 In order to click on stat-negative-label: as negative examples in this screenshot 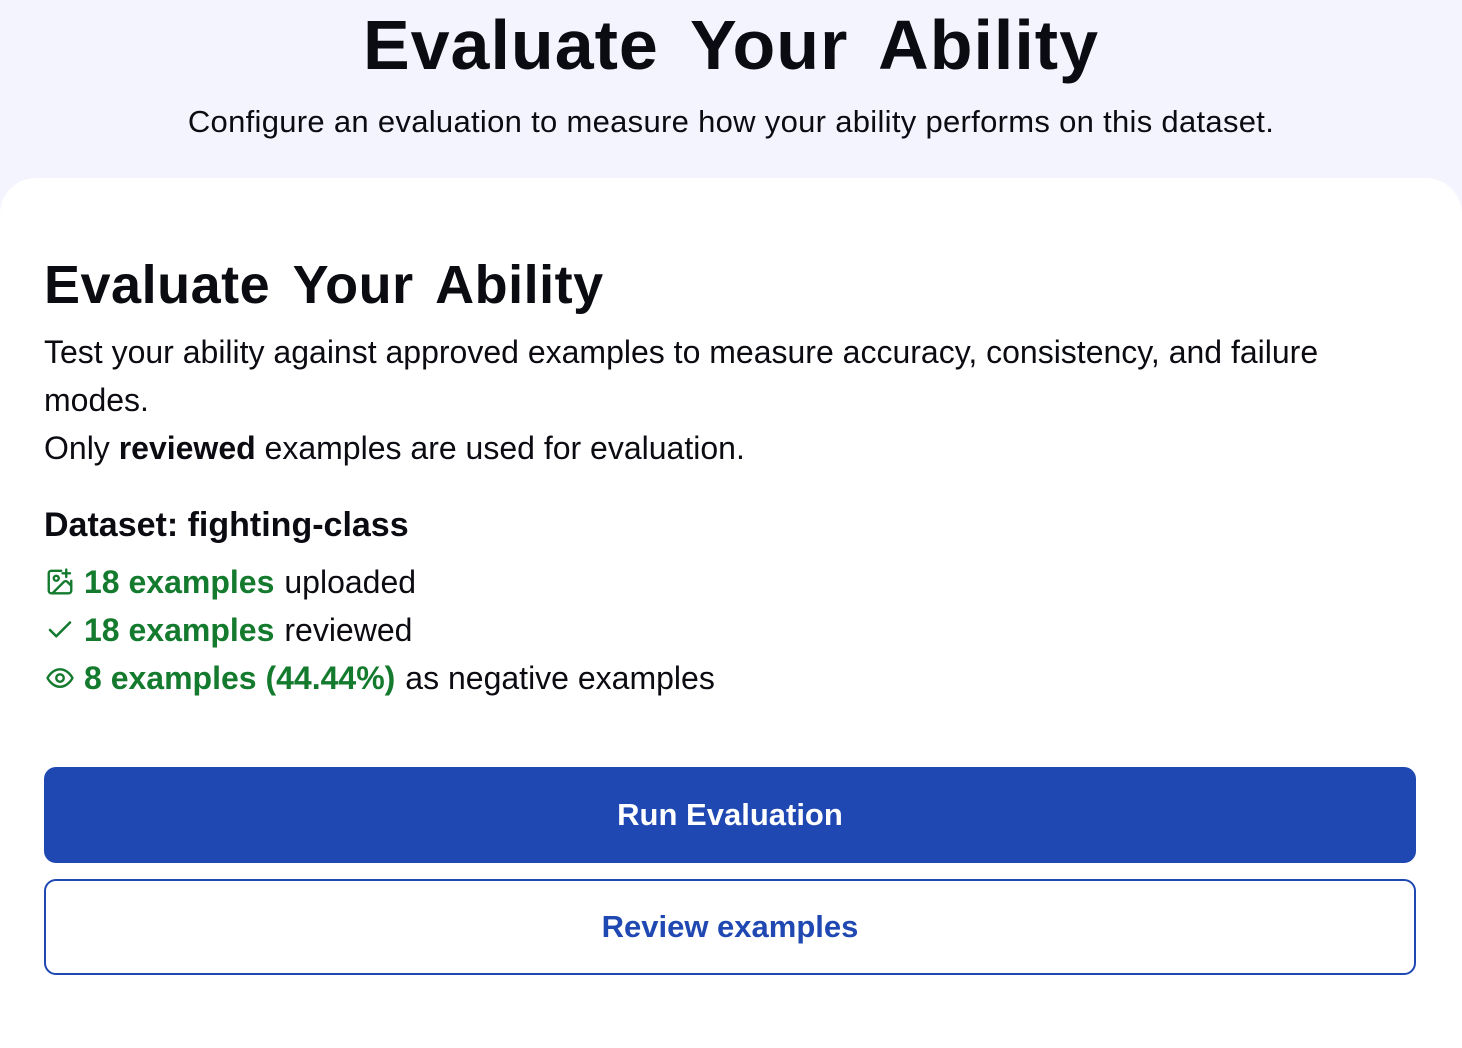, I will do `click(560, 677)`.